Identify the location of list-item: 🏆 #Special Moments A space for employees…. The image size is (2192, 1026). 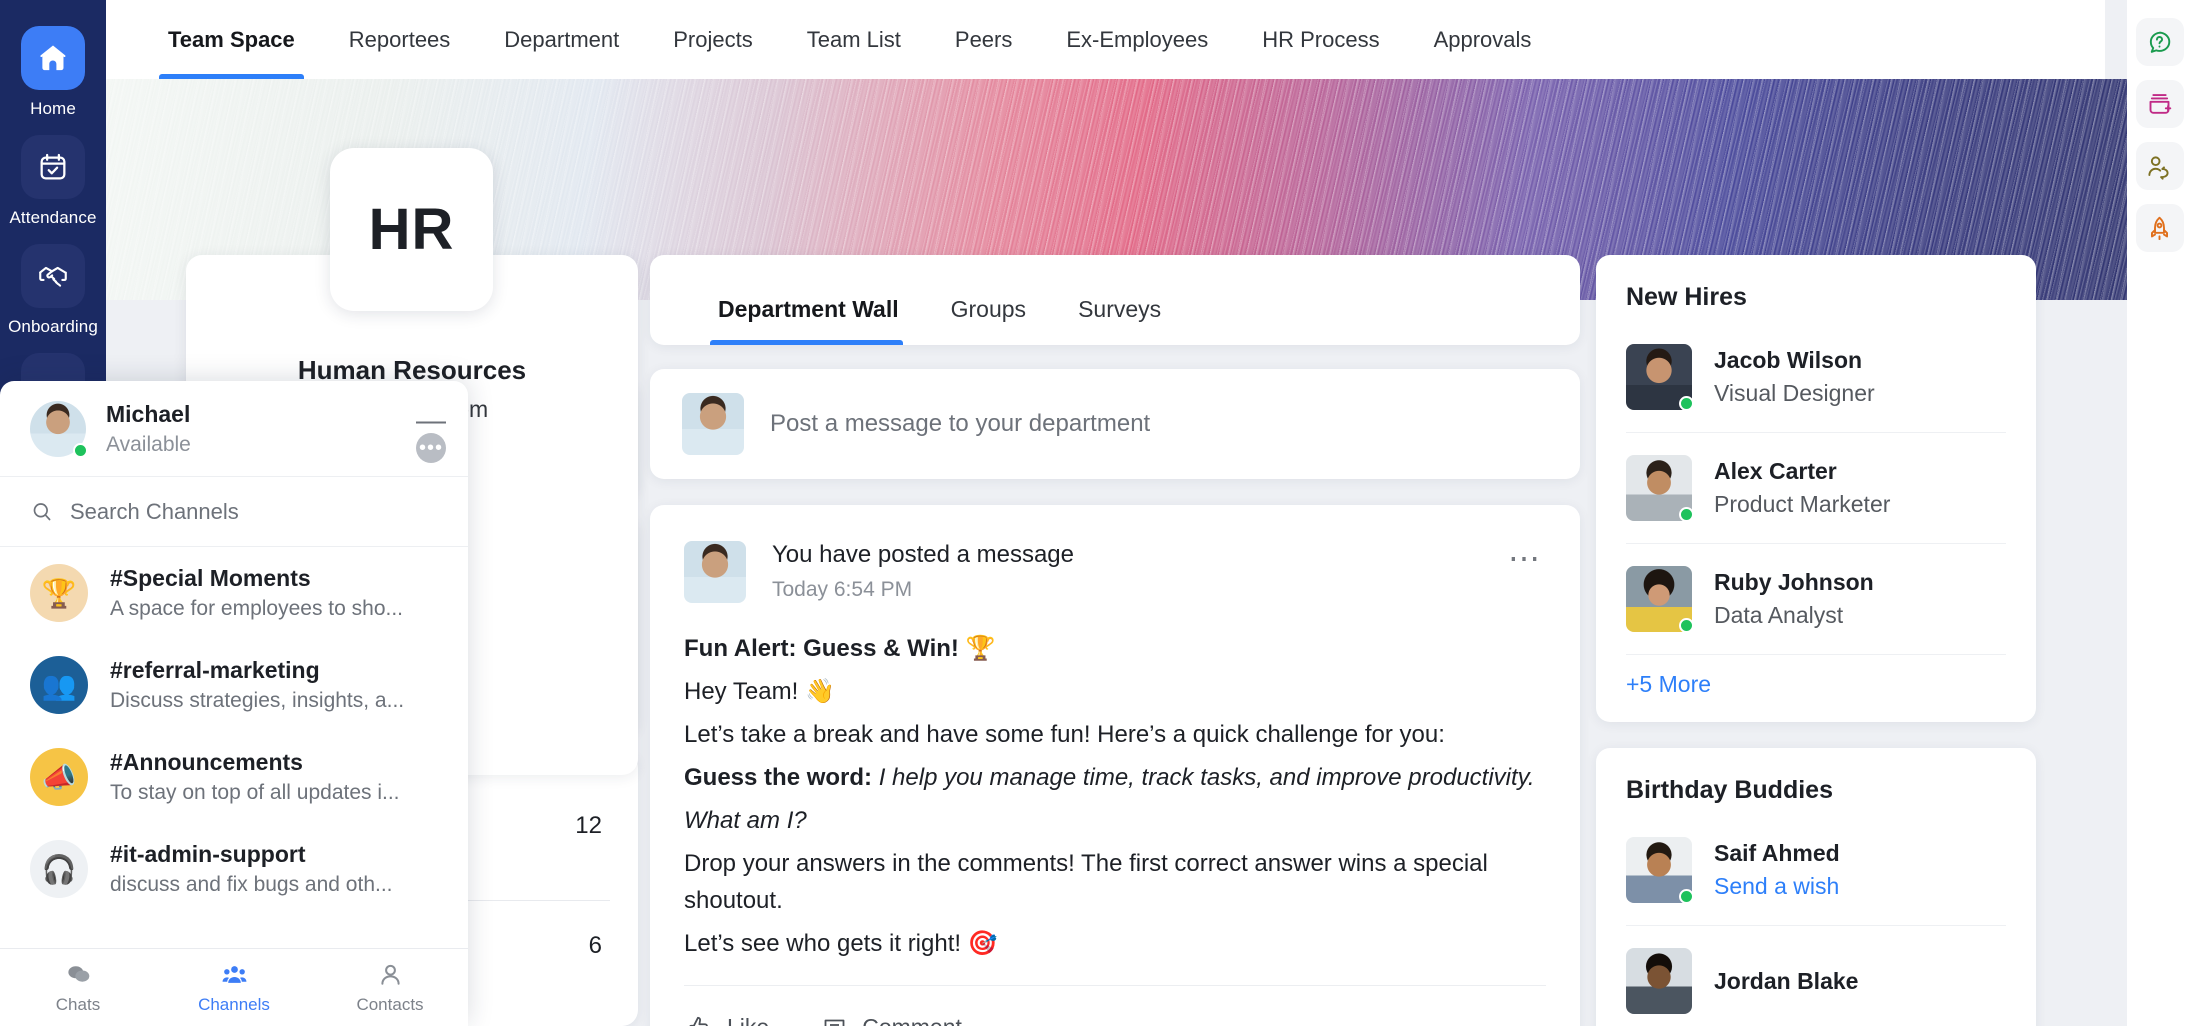
(234, 593).